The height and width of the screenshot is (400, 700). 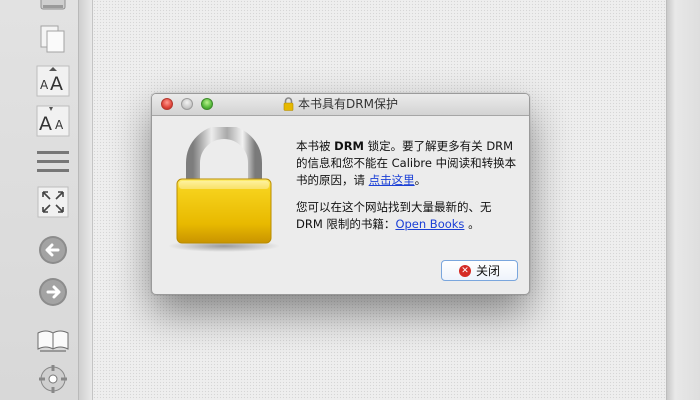 I want to click on dialog-title: 本书具有DRM保护, so click(x=348, y=104).